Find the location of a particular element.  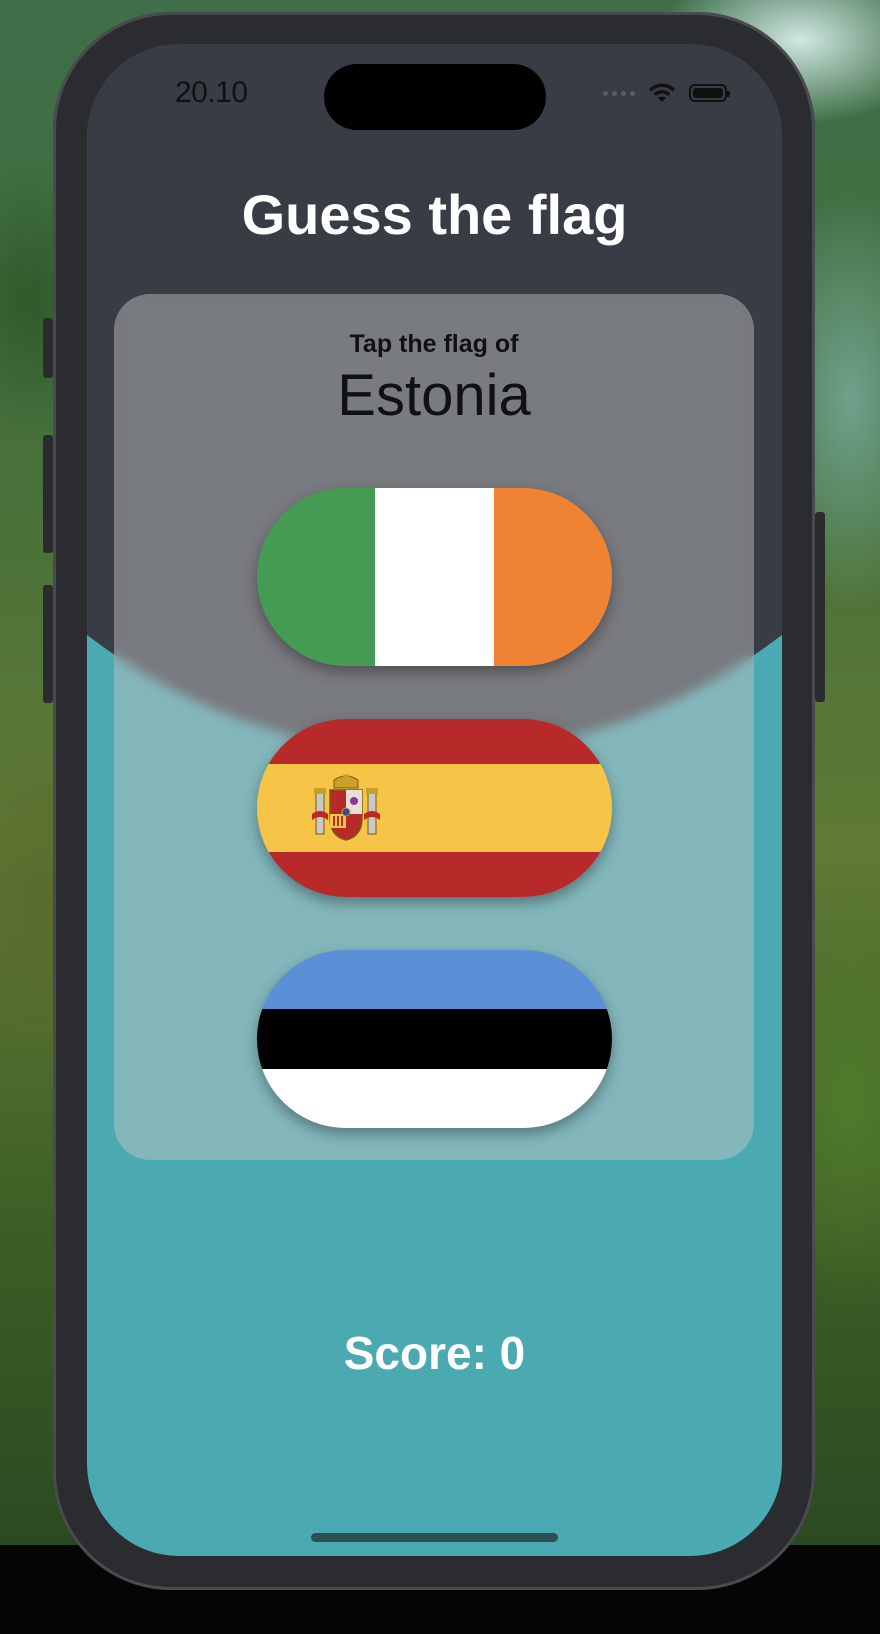

status-icons is located at coordinates (666, 93).